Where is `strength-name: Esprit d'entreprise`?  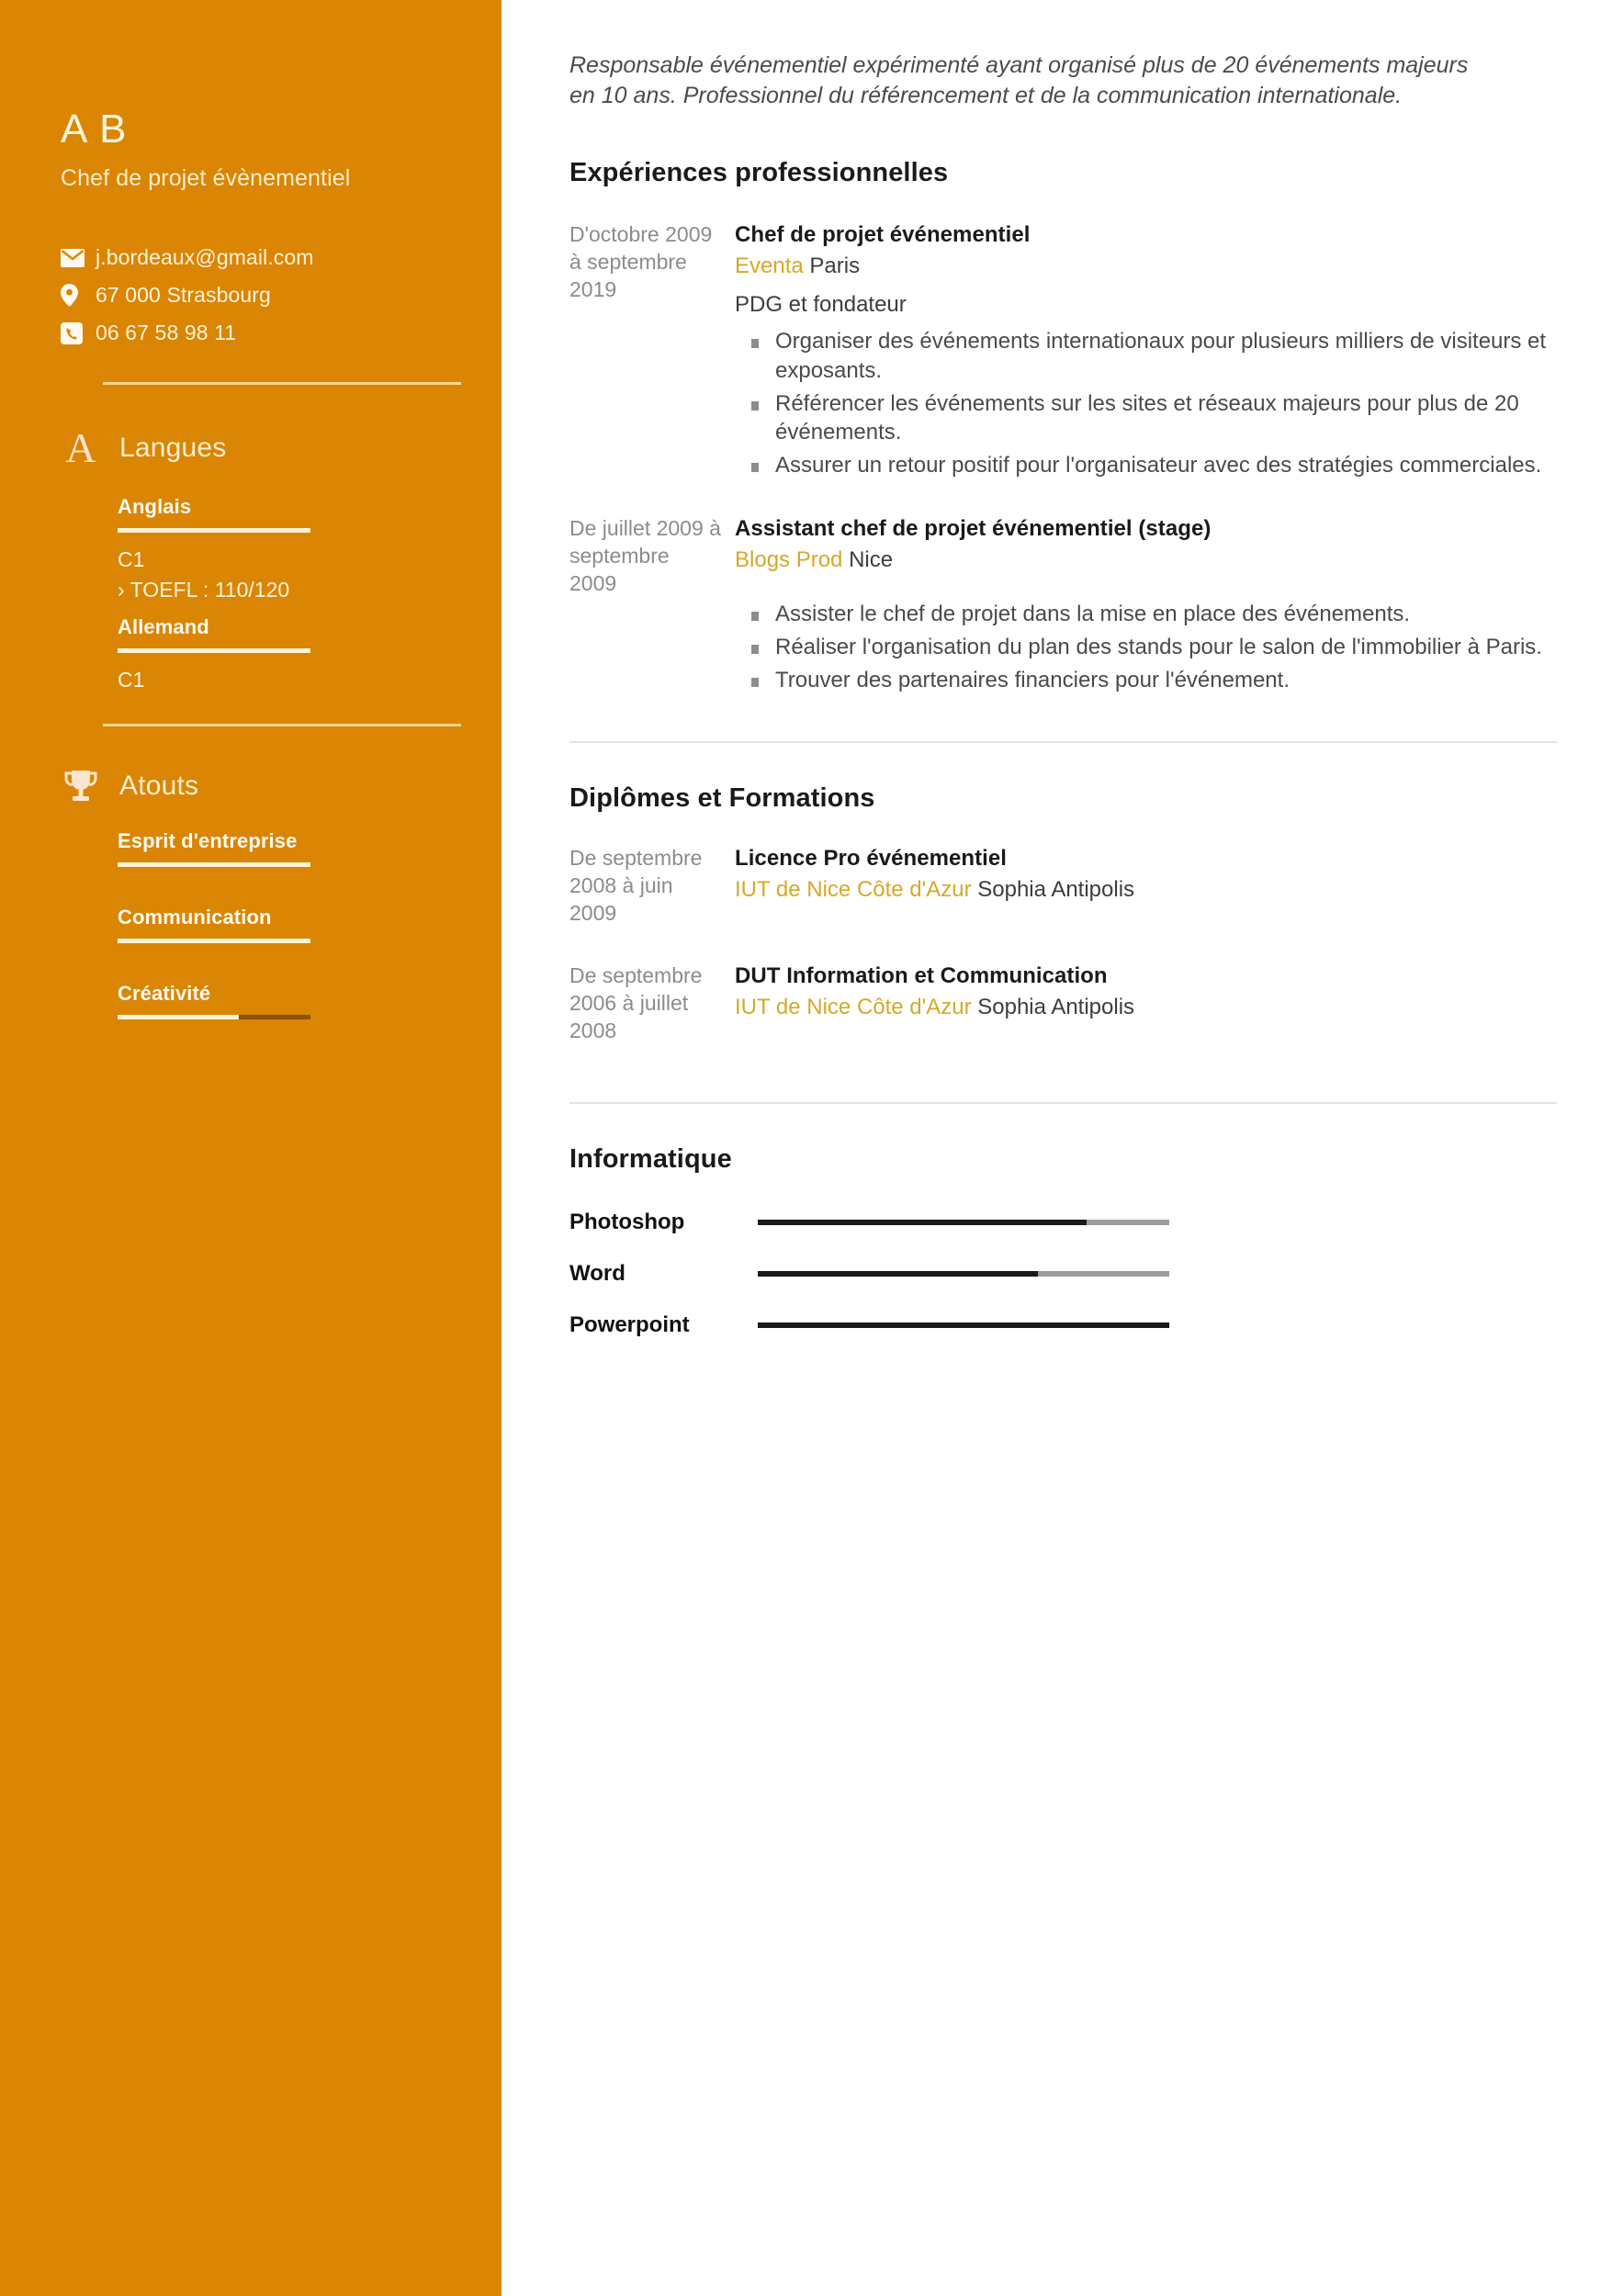
strength-name: Esprit d'entreprise is located at coordinates (208, 841).